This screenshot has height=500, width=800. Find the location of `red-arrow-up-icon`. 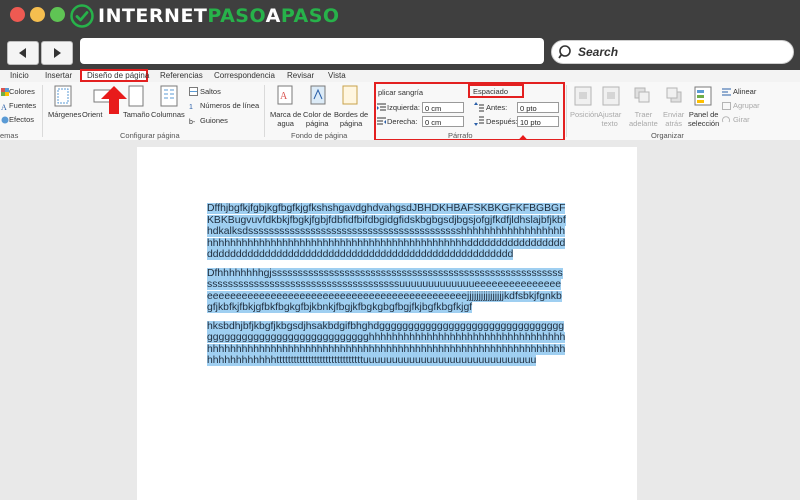

red-arrow-up-icon is located at coordinates (114, 100).